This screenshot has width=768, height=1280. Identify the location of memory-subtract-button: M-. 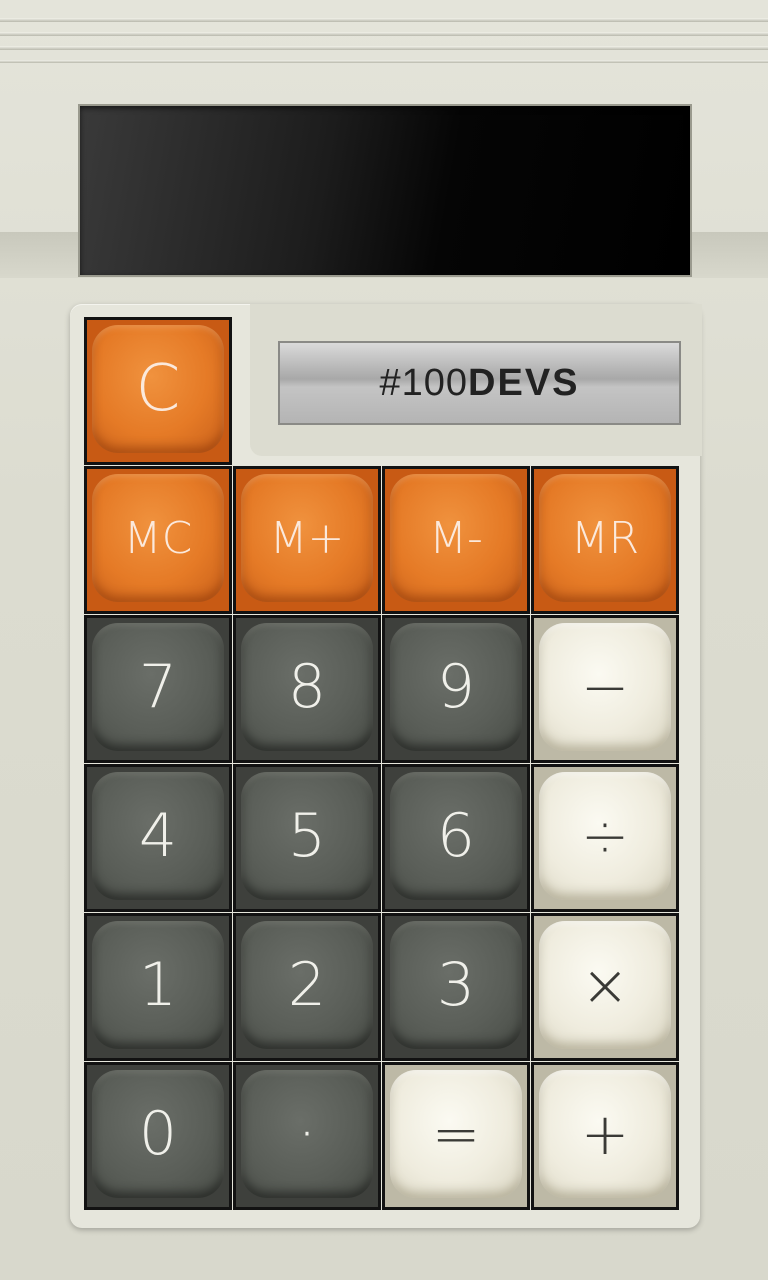
(456, 540).